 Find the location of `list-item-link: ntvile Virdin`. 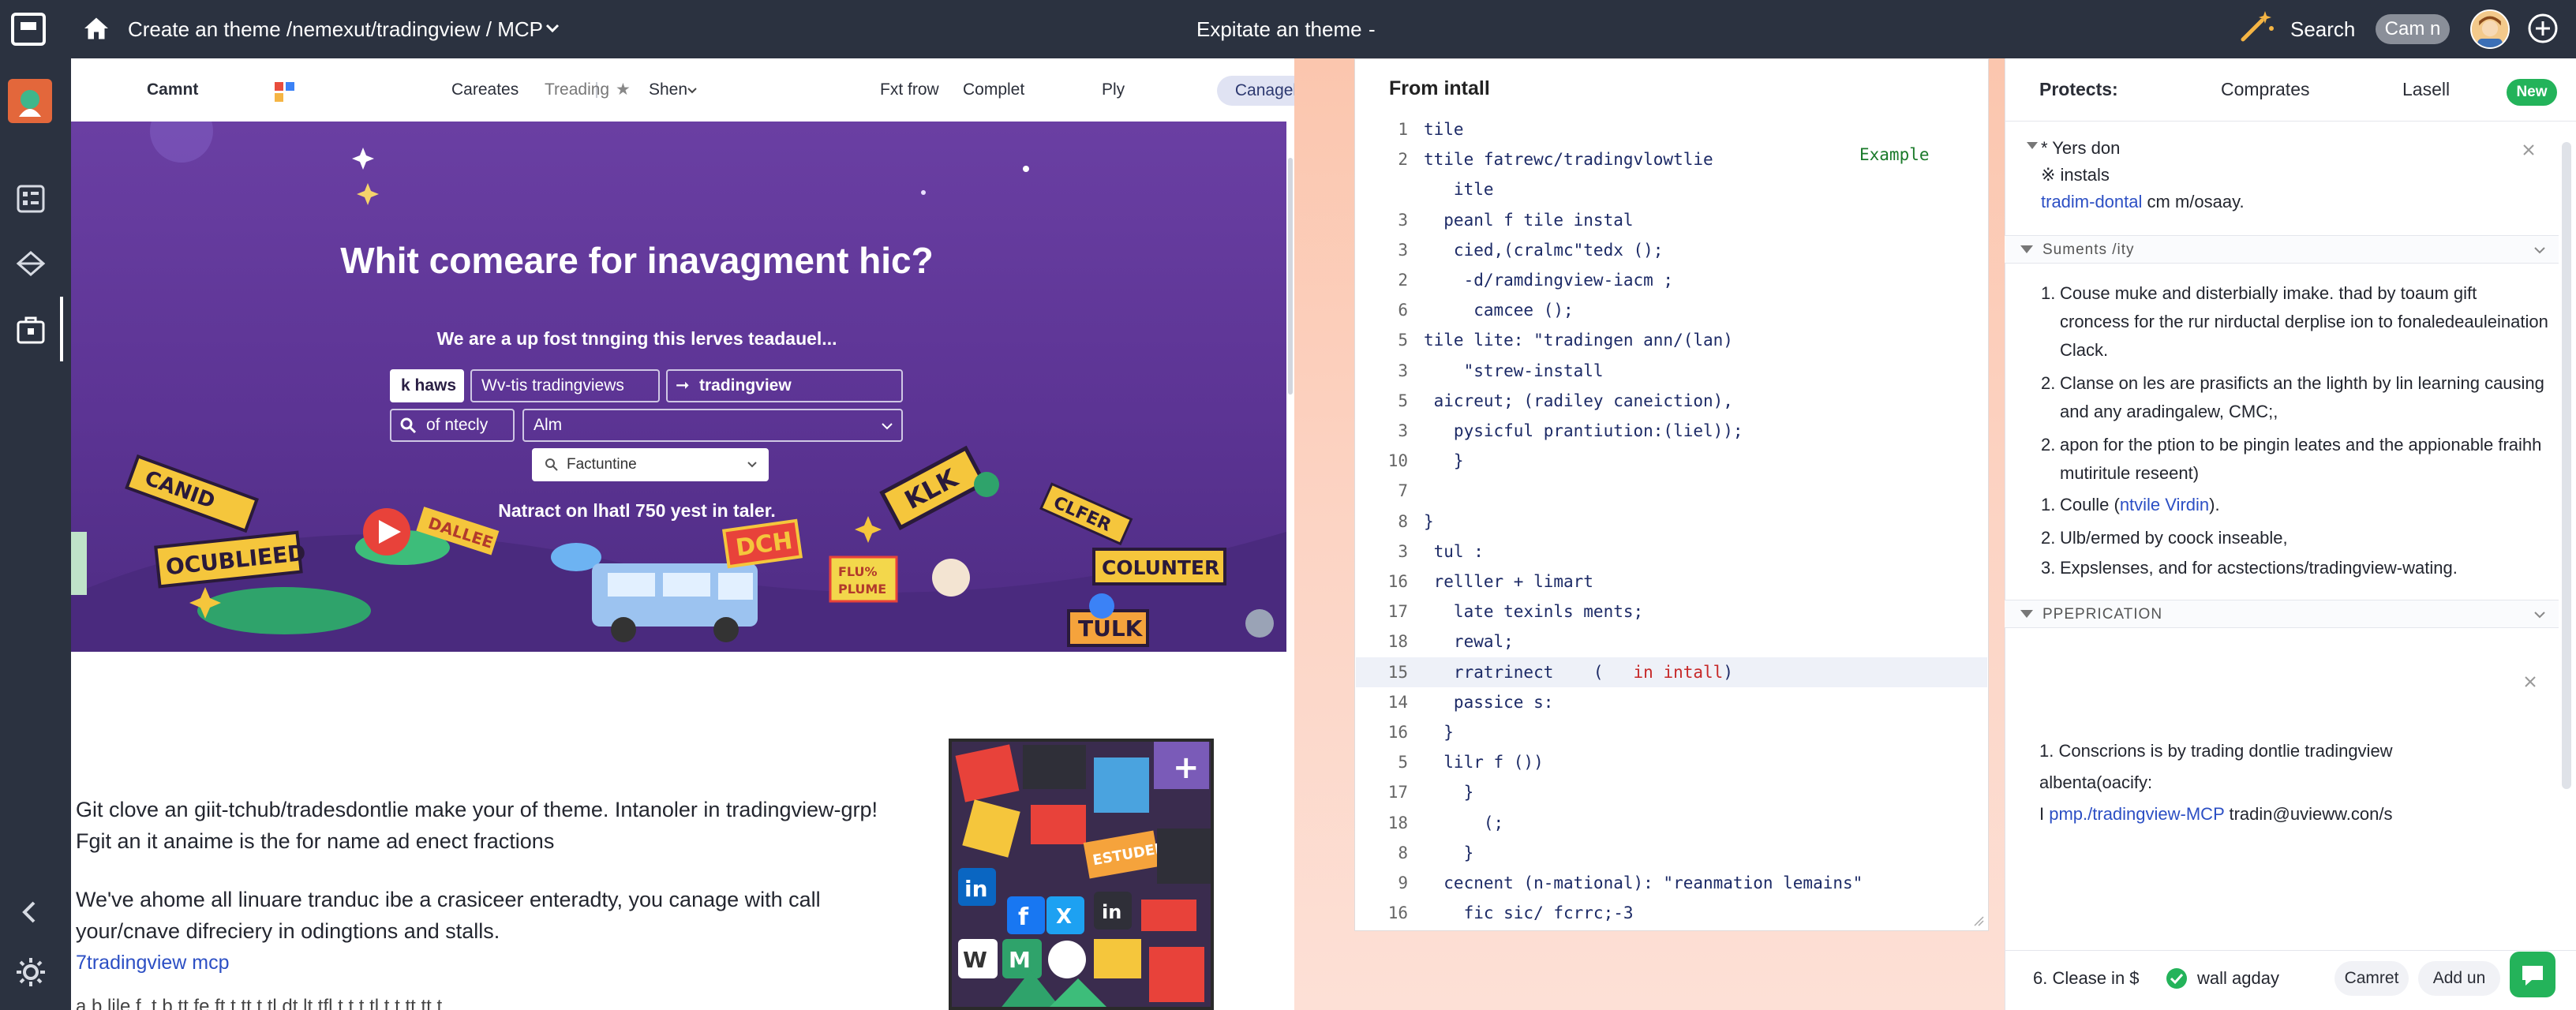

list-item-link: ntvile Virdin is located at coordinates (2164, 505).